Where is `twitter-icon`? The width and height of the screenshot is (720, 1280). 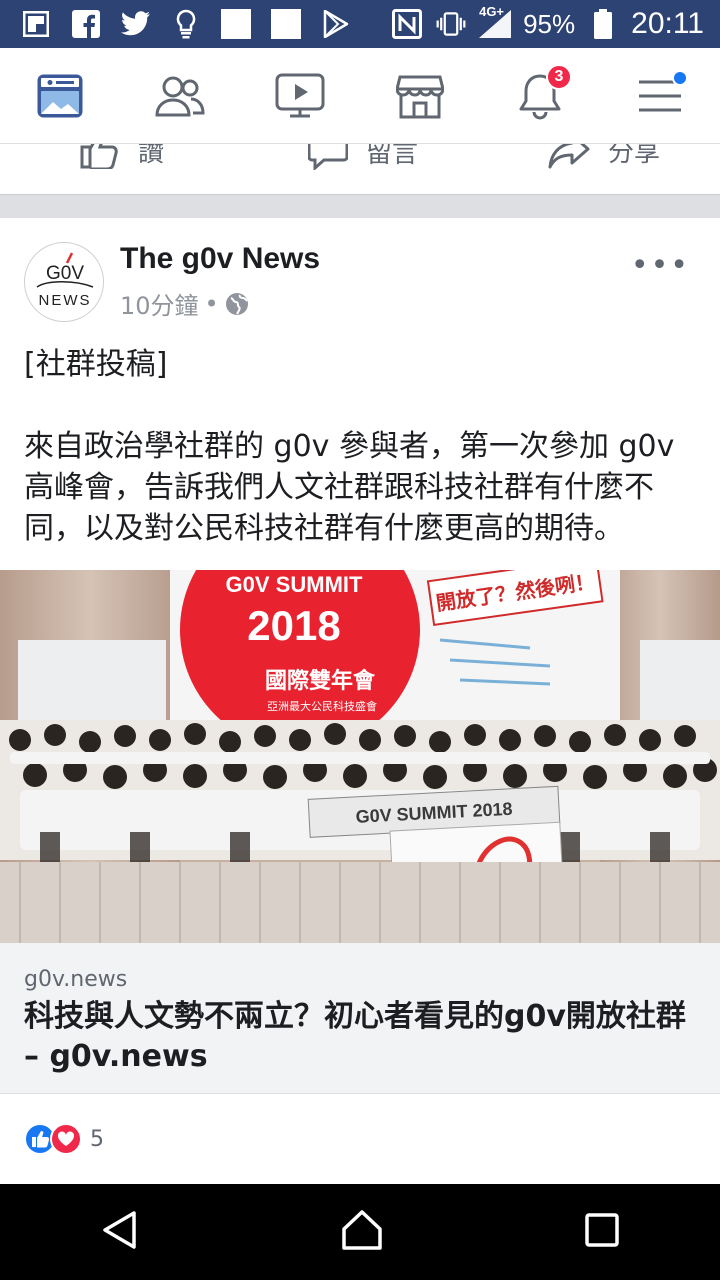 twitter-icon is located at coordinates (136, 24).